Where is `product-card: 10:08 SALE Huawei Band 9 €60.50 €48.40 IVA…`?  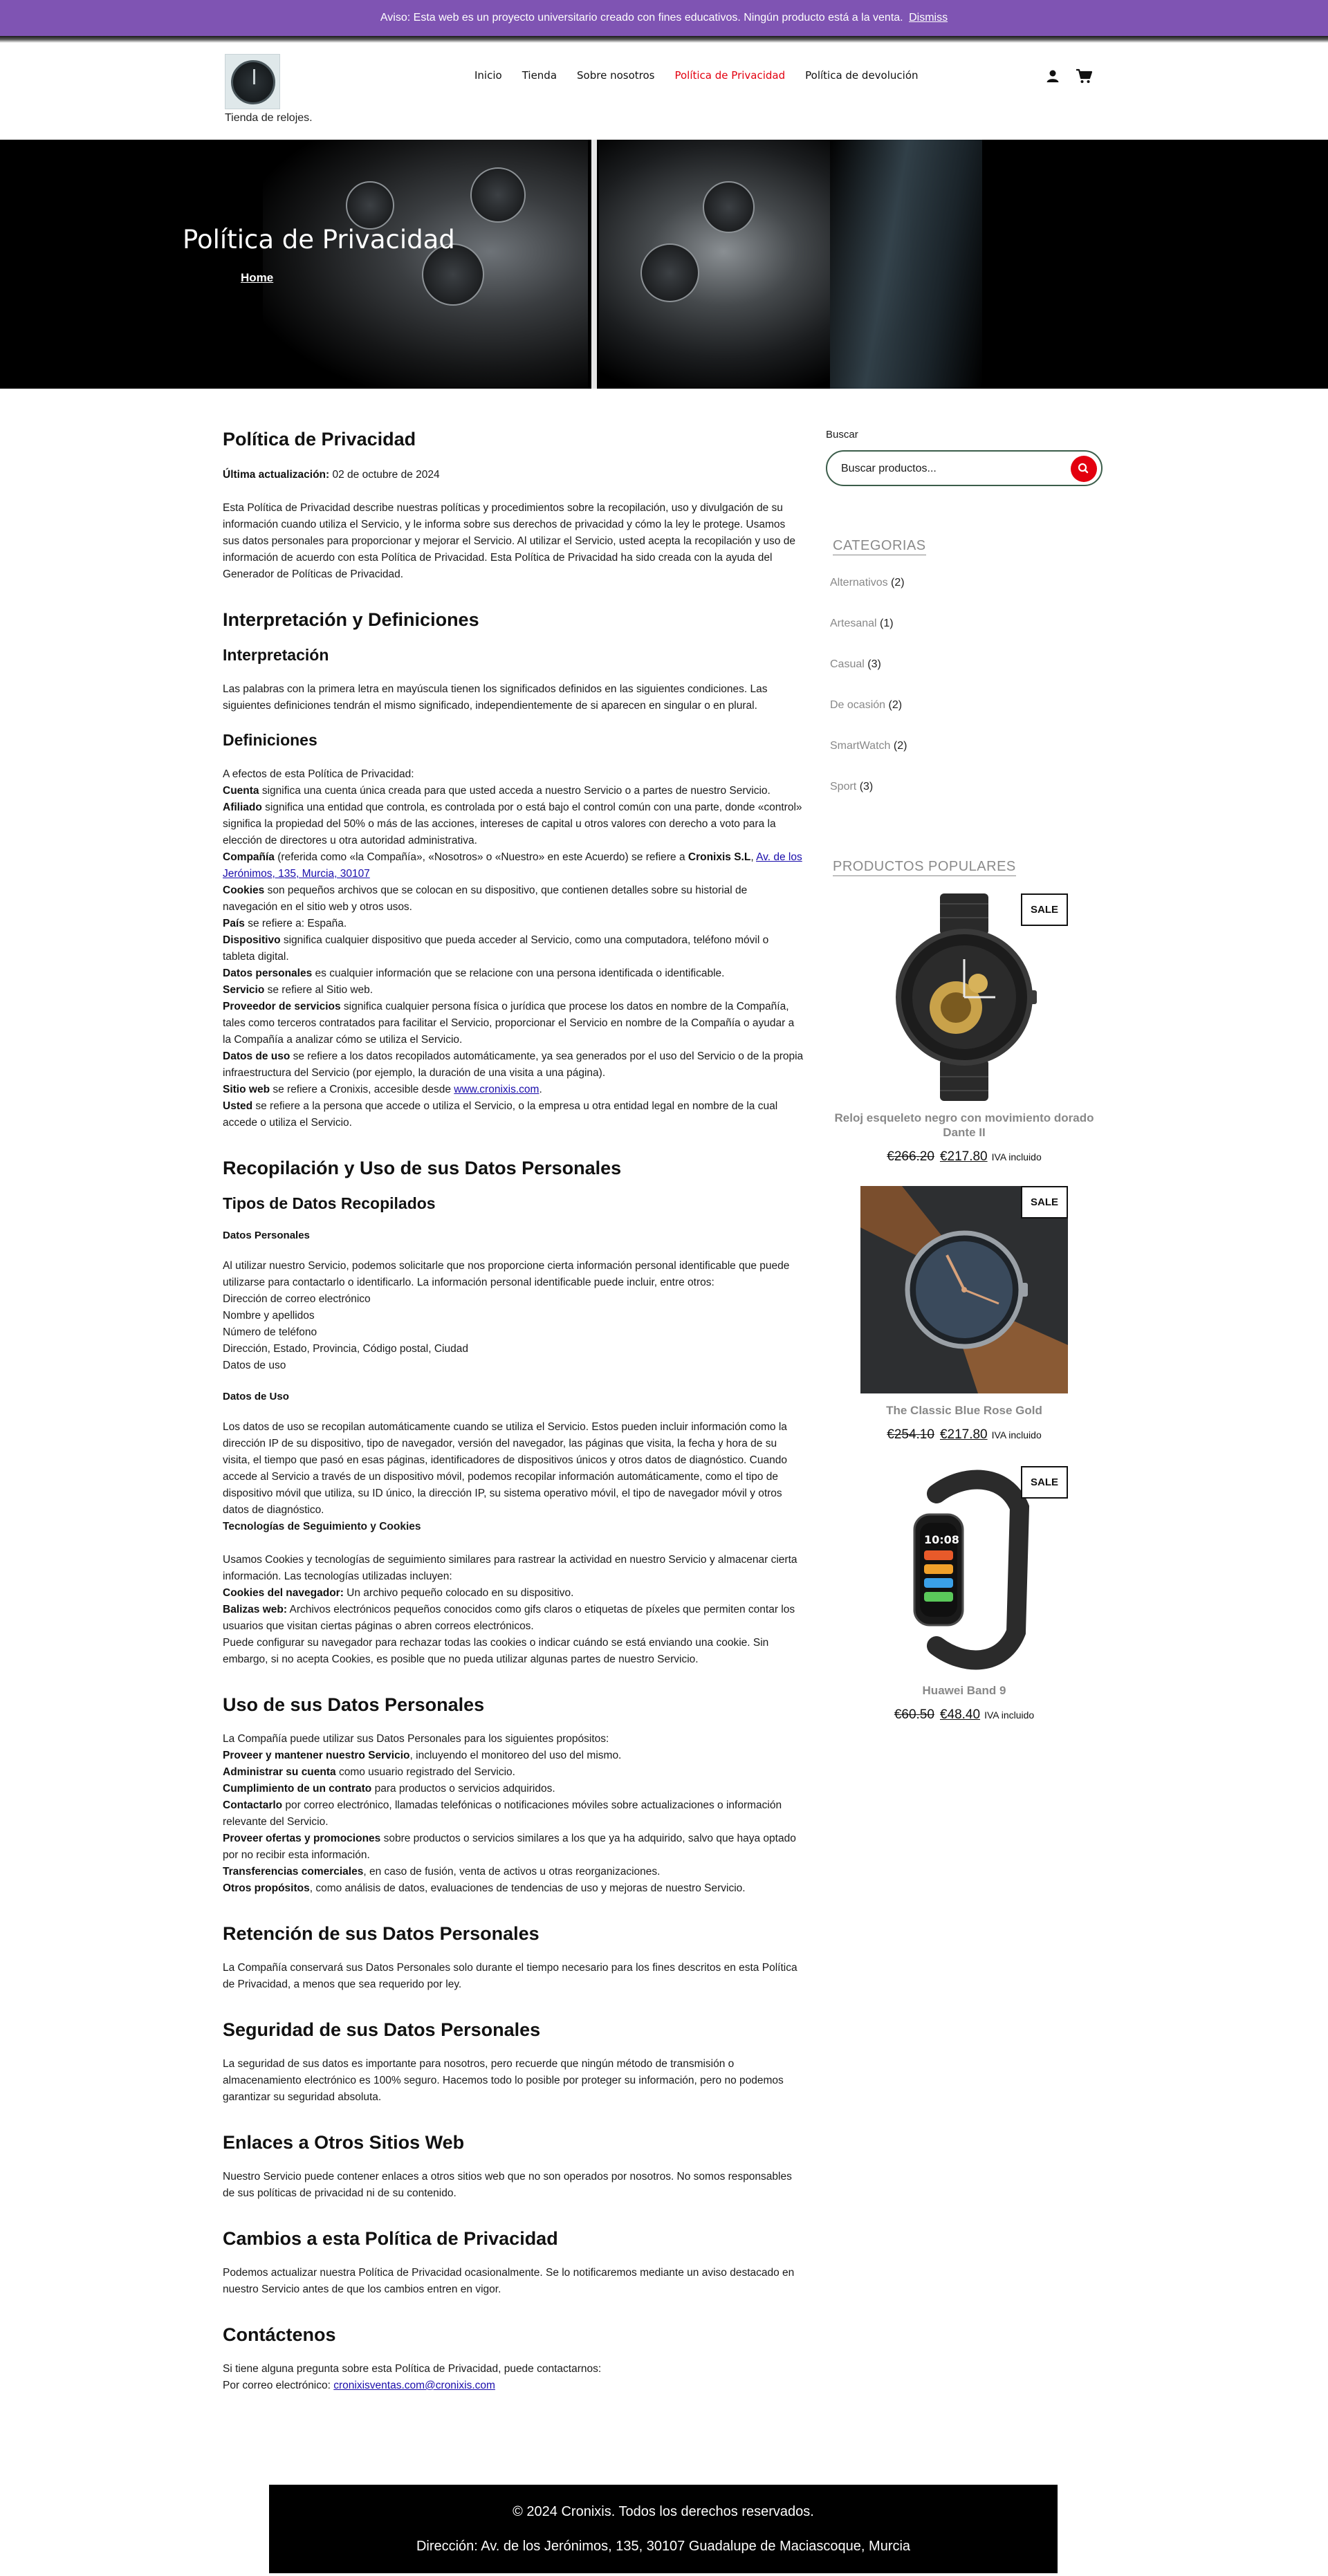 product-card: 10:08 SALE Huawei Band 9 €60.50 €48.40 IVA… is located at coordinates (964, 1594).